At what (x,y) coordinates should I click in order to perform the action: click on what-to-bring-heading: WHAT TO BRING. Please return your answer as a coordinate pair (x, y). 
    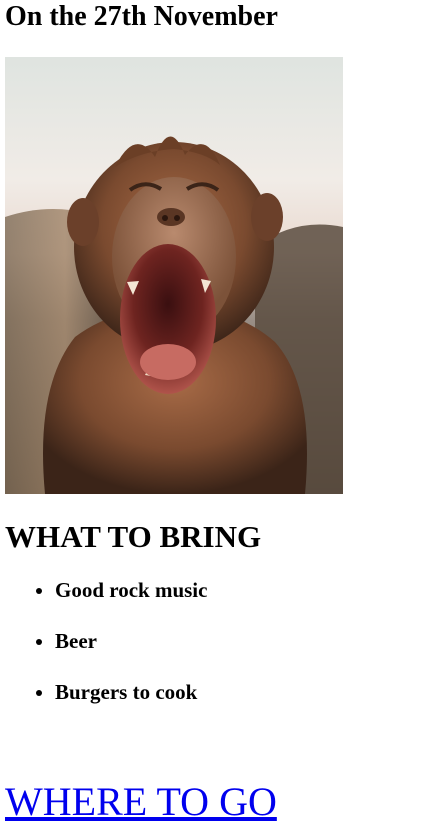
    Looking at the image, I should click on (220, 537).